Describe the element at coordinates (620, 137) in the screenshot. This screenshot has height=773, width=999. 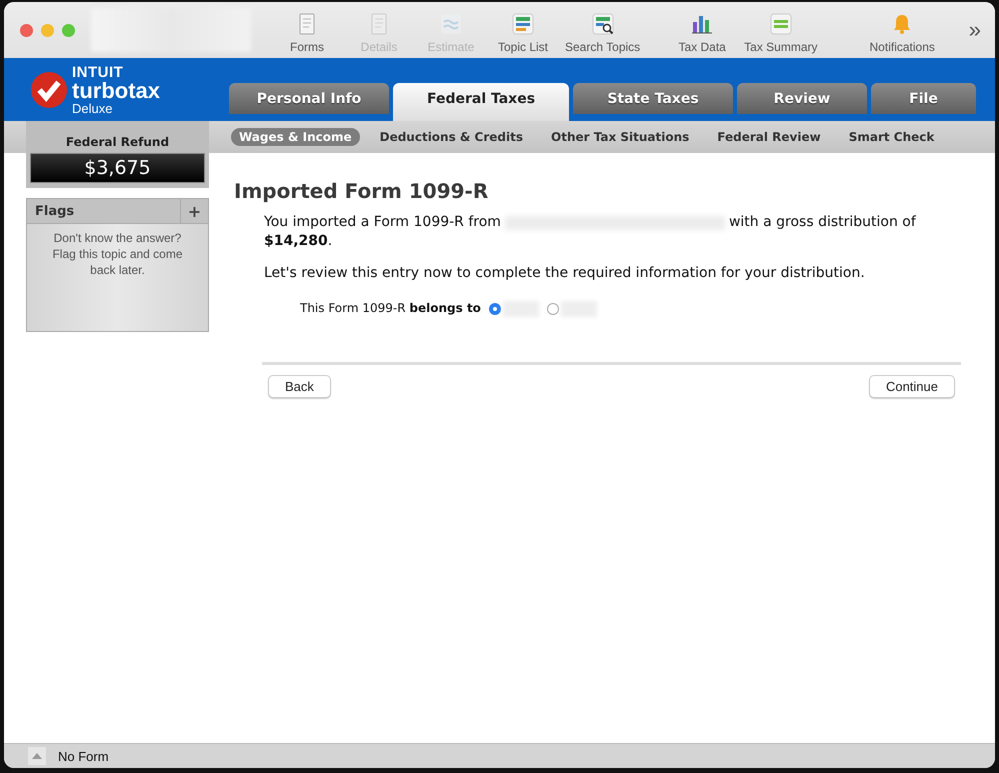
I see `section-tab: Other Tax Situations` at that location.